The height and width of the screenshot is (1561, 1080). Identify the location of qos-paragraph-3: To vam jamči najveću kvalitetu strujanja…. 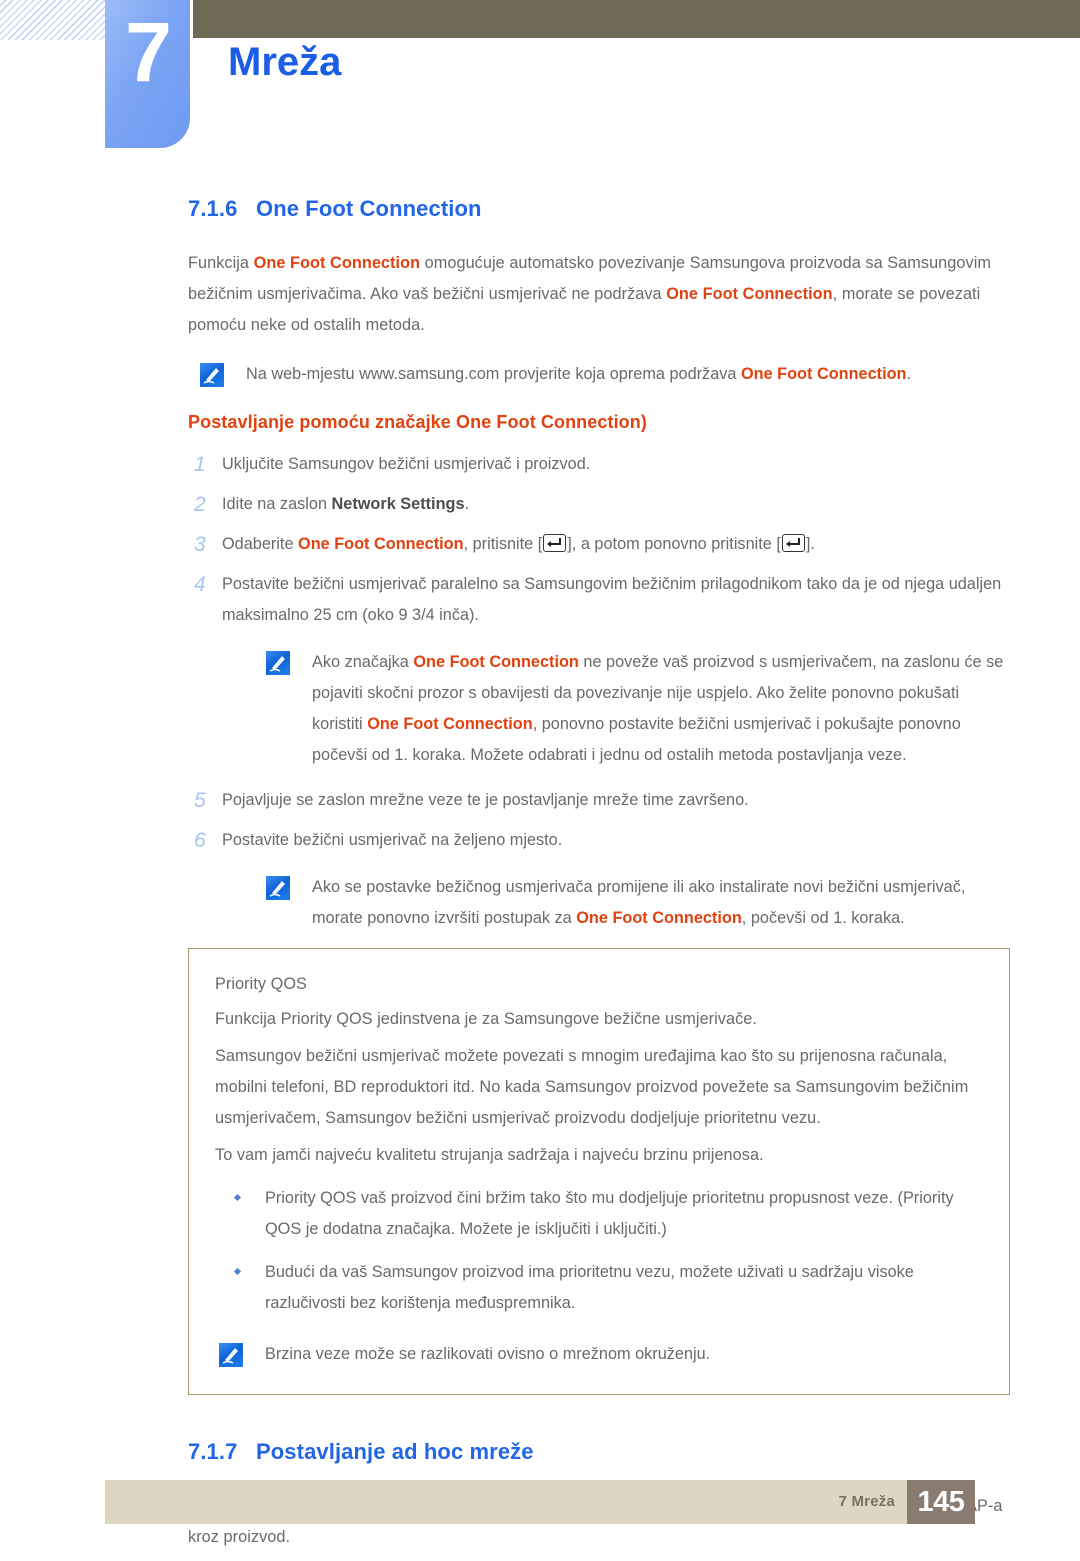
(489, 1155).